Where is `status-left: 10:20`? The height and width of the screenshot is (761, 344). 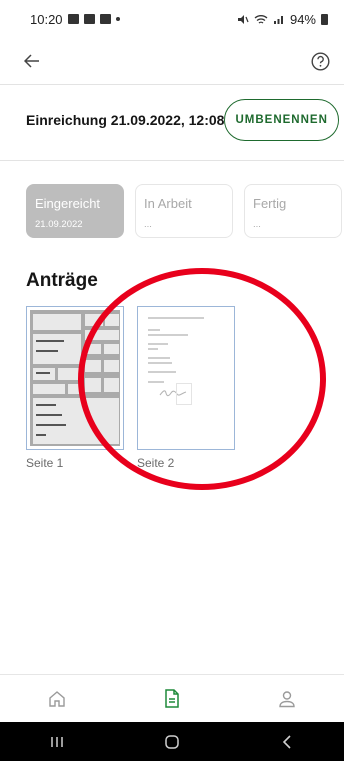
status-left: 10:20 is located at coordinates (75, 19).